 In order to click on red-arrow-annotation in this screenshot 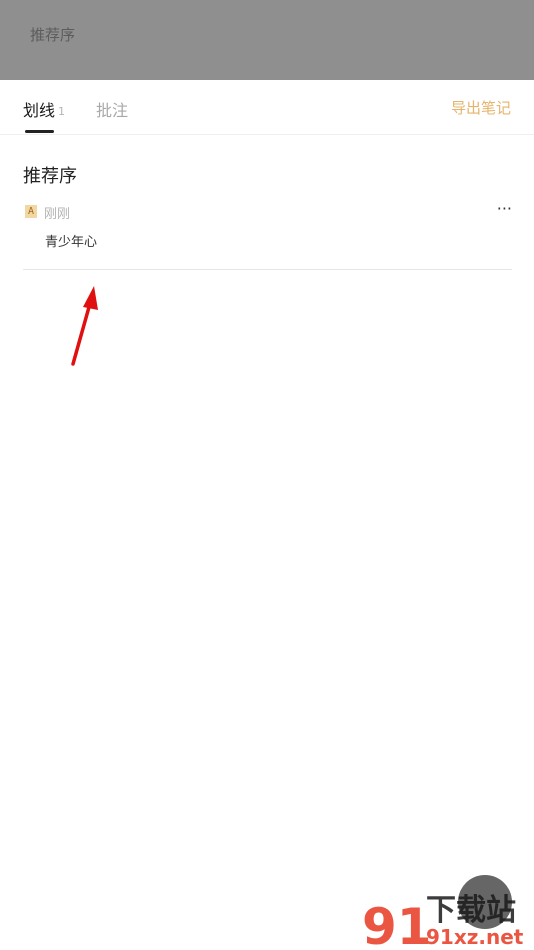, I will do `click(84, 326)`.